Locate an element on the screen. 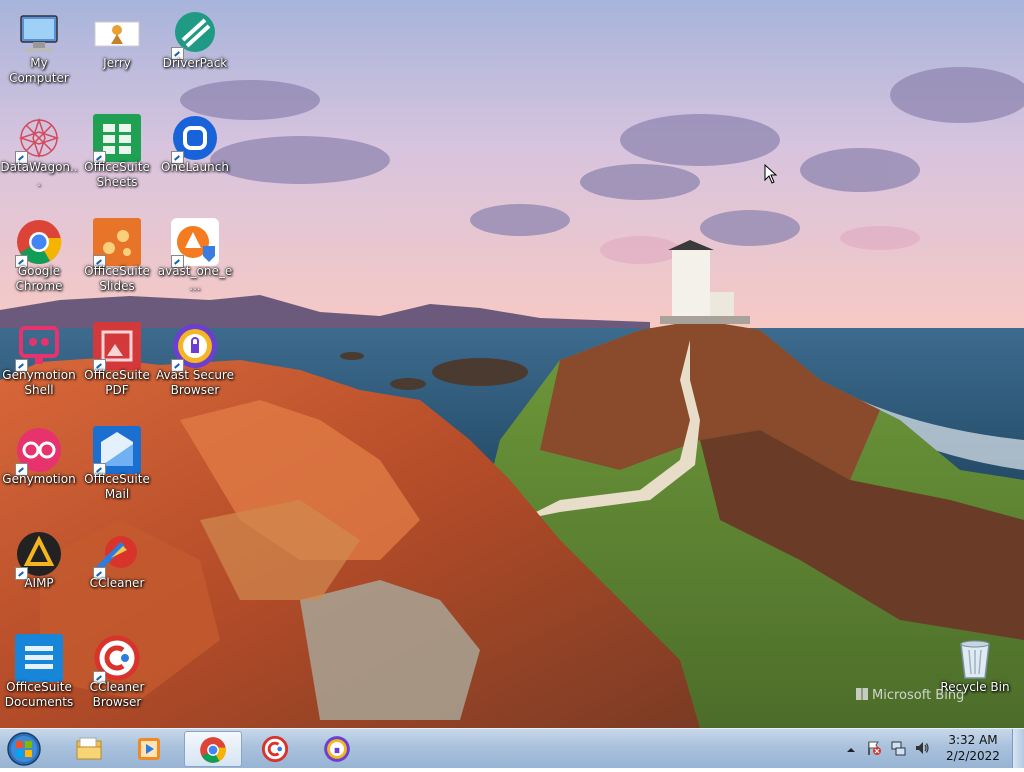  file-explorer-icon is located at coordinates (89, 748).